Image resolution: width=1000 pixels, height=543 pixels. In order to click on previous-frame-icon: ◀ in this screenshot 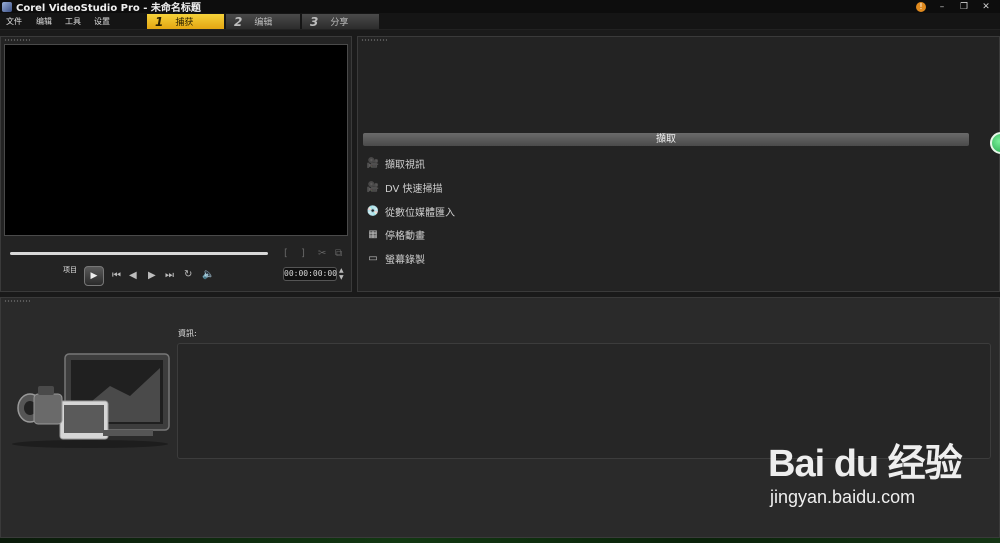, I will do `click(133, 275)`.